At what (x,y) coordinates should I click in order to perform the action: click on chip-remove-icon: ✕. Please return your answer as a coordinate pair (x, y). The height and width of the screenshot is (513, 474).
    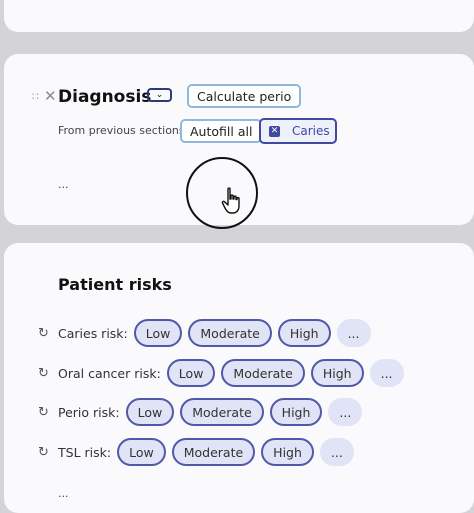
    Looking at the image, I should click on (274, 131).